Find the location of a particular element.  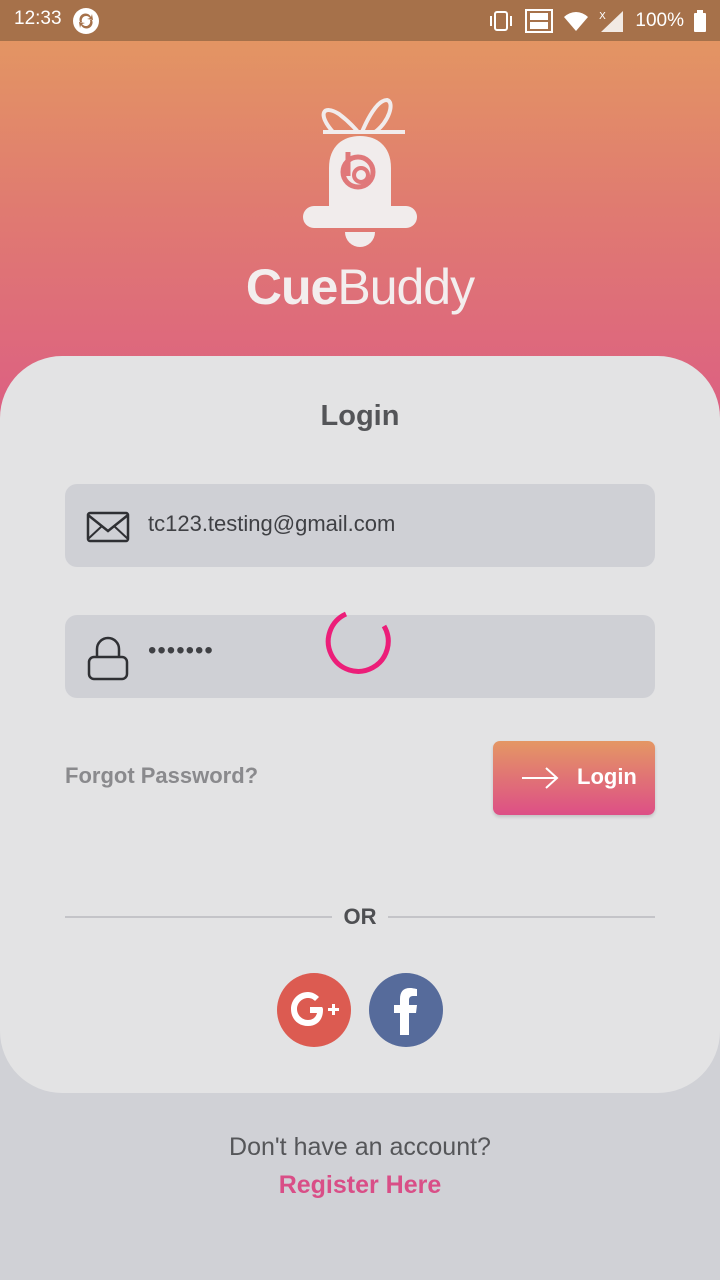

wifi-icon is located at coordinates (576, 21).